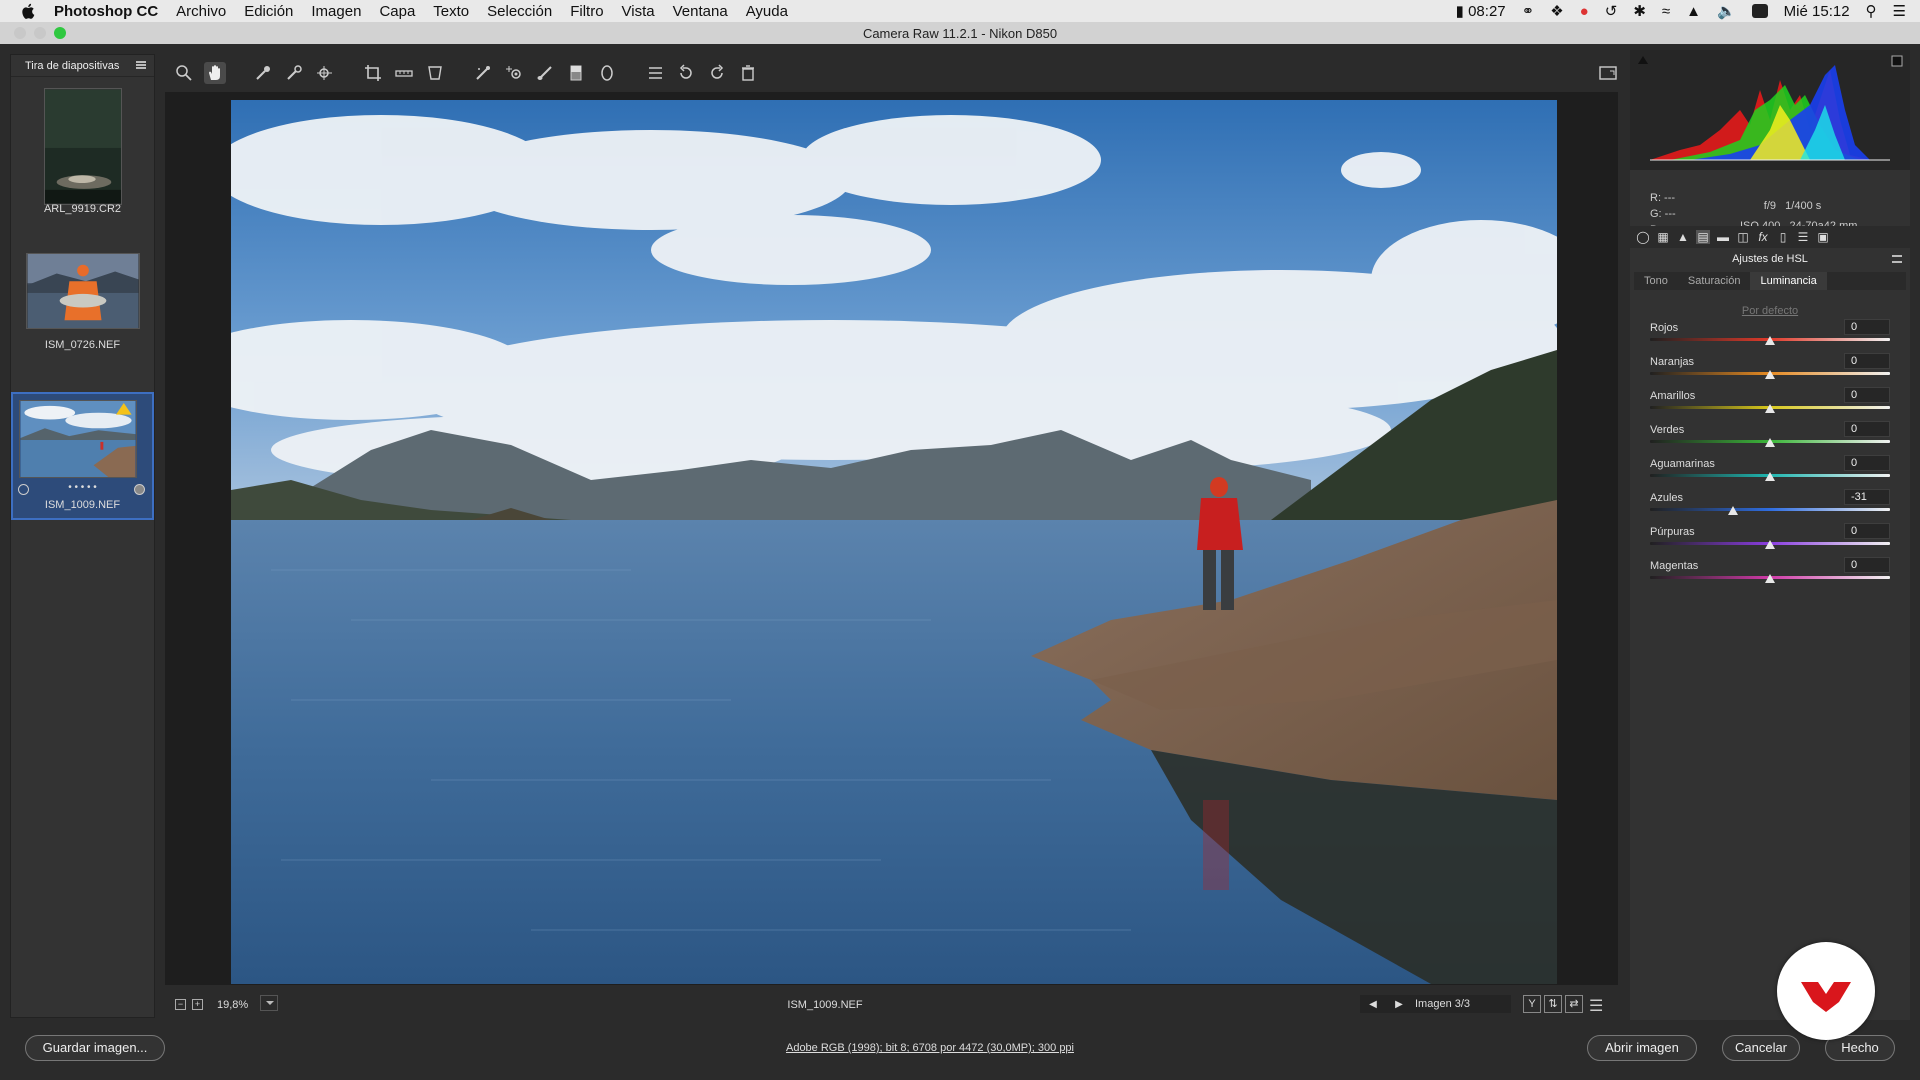 This screenshot has width=1920, height=1080. I want to click on slider-3: Amarillos 0, so click(1770, 405).